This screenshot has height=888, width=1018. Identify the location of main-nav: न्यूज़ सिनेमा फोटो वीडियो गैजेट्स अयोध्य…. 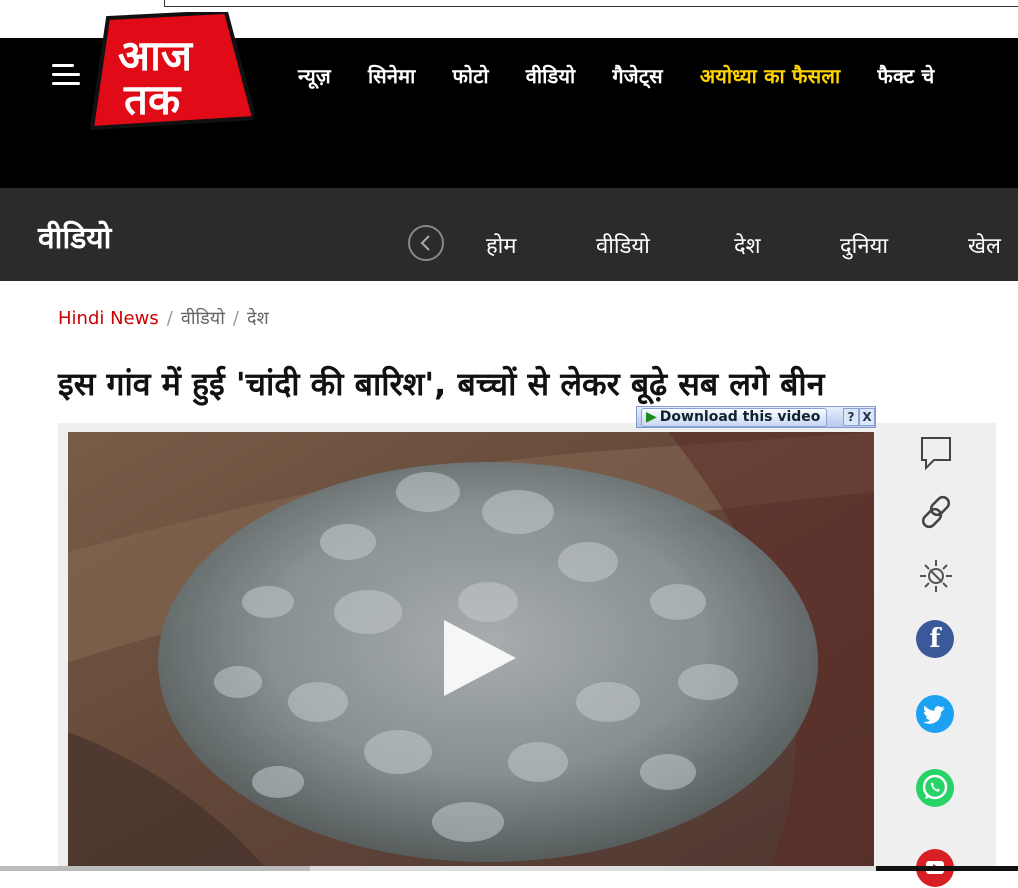
(634, 75).